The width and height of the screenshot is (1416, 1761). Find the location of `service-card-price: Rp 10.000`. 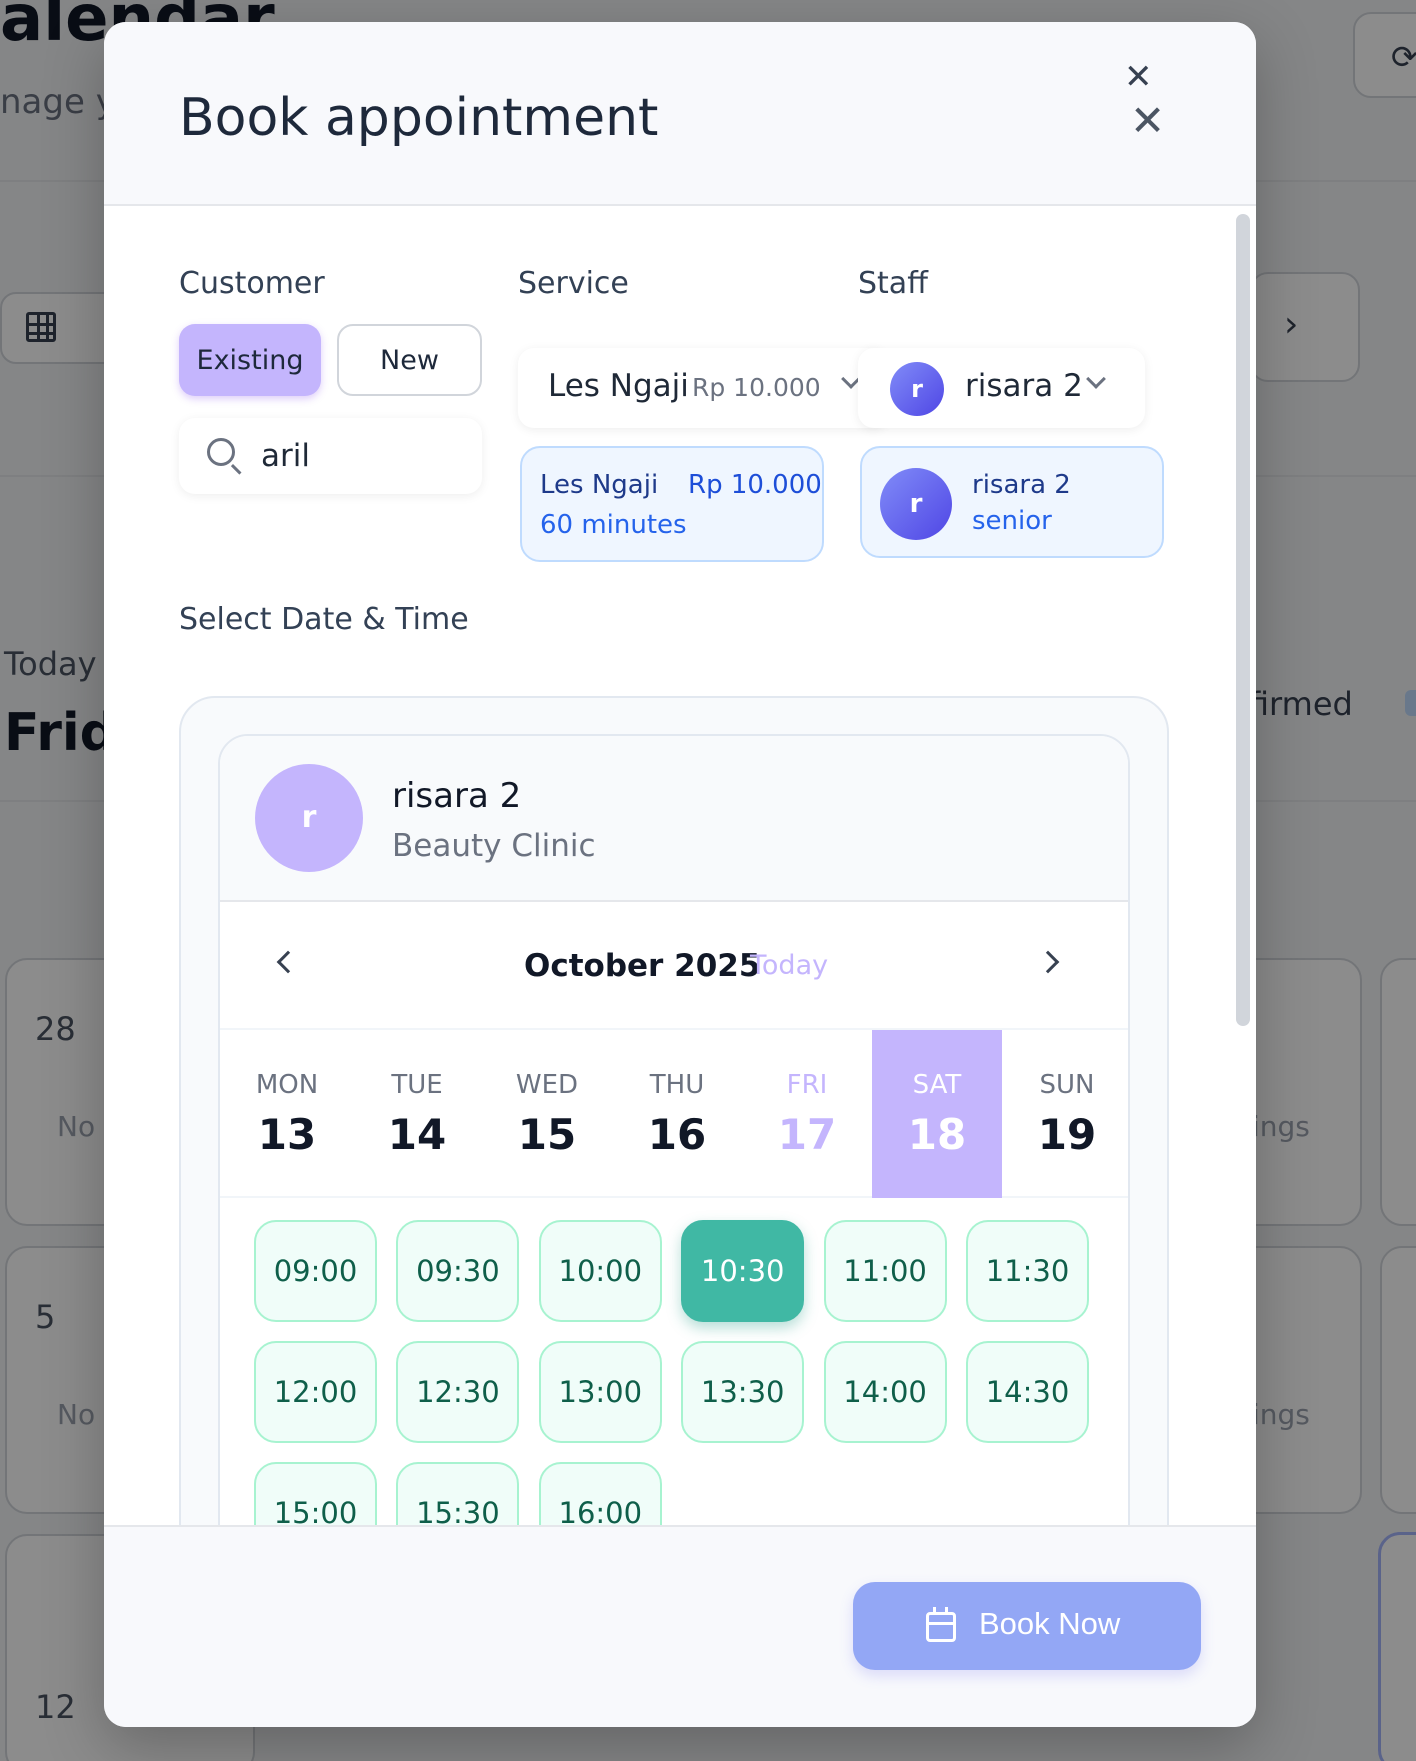

service-card-price: Rp 10.000 is located at coordinates (755, 485).